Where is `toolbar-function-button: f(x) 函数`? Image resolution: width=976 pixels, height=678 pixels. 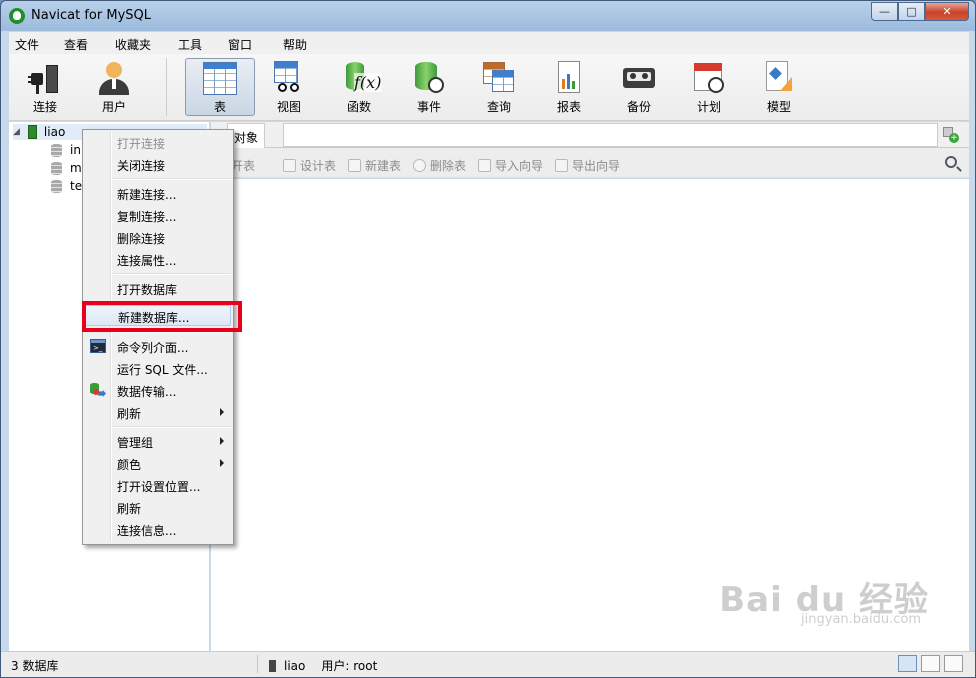
toolbar-function-button: f(x) 函数 is located at coordinates (359, 87).